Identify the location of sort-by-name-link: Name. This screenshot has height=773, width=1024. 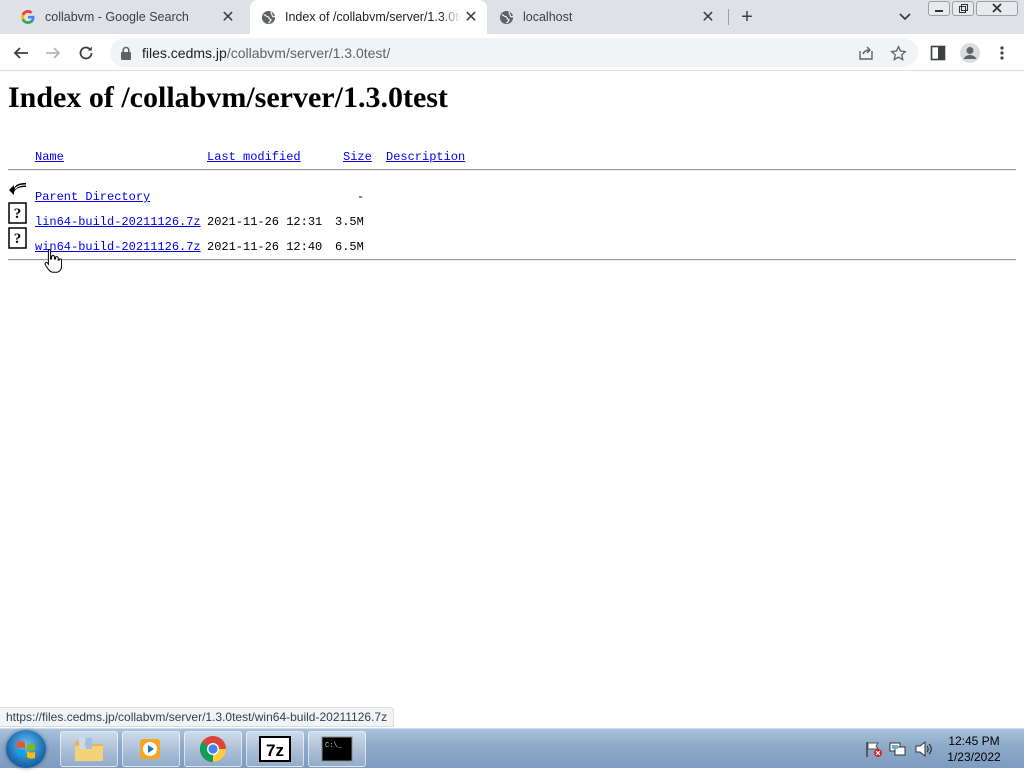
(49, 157).